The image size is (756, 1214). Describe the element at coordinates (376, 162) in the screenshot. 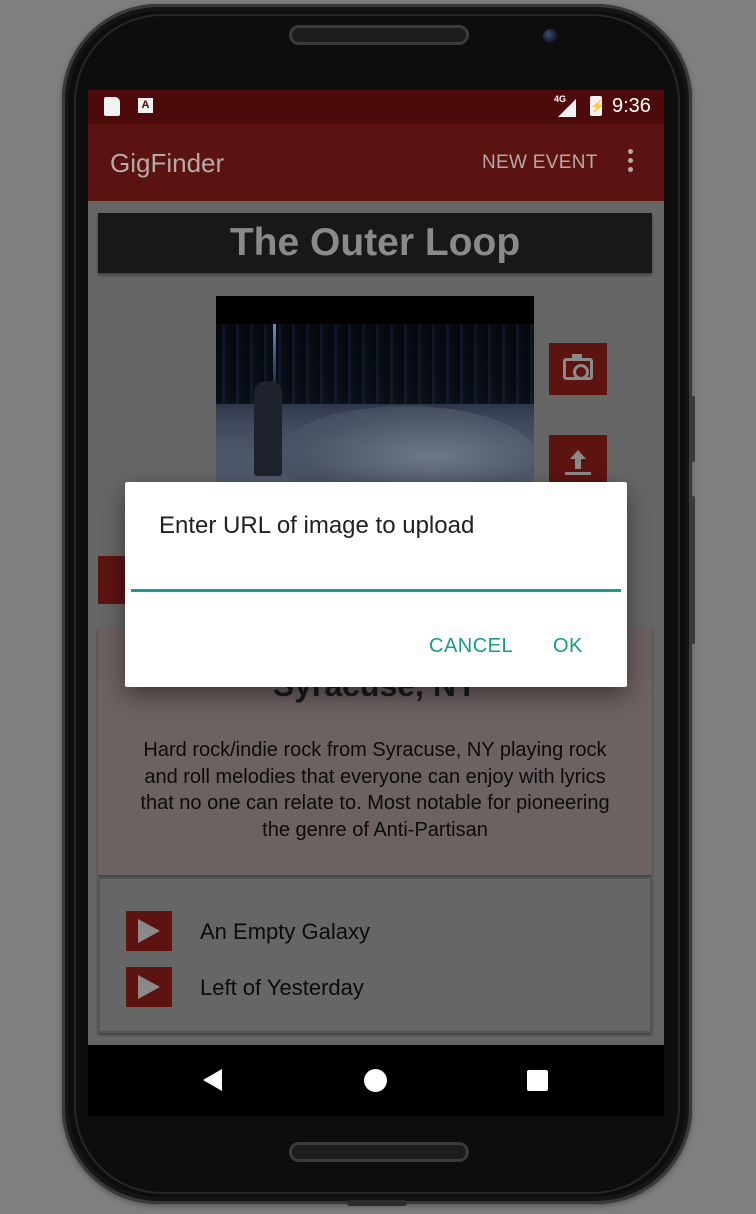

I see `app-bar: GigFinder NEW EVENT` at that location.